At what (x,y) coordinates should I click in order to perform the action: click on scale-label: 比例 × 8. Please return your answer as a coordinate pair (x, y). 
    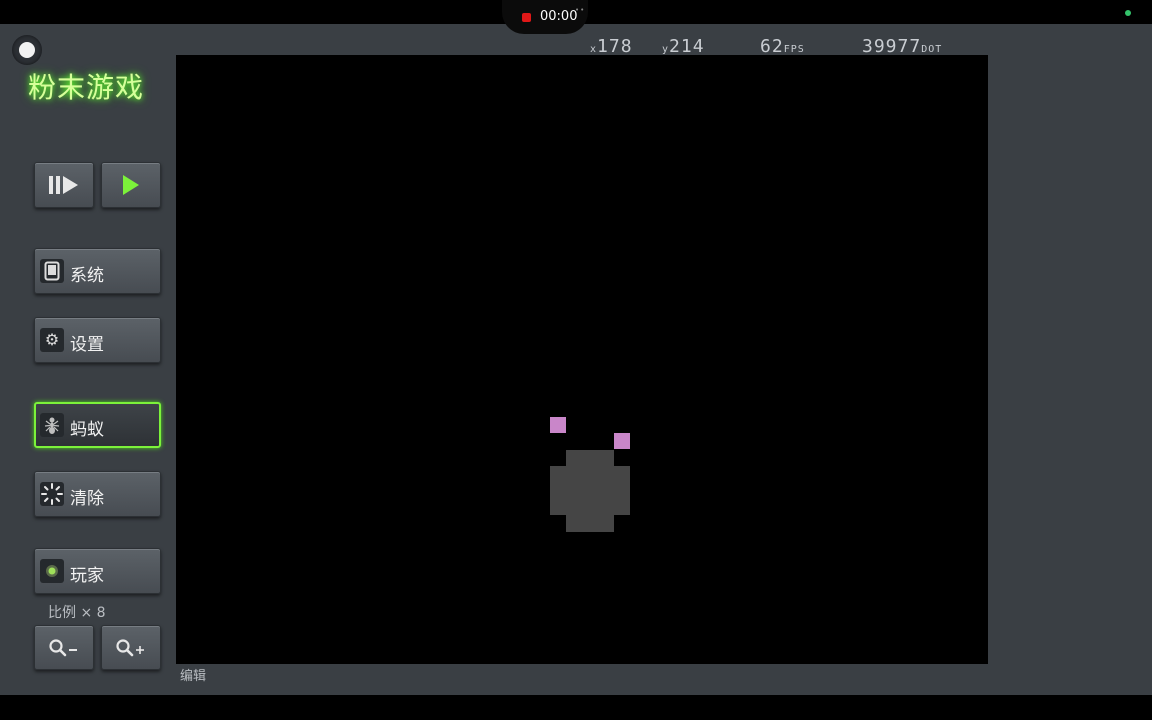
    Looking at the image, I should click on (77, 613).